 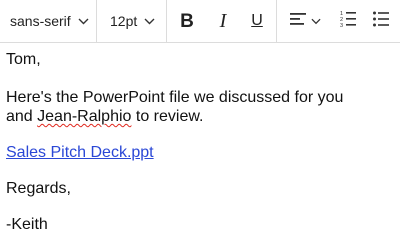 I want to click on underline-icon: U, so click(x=257, y=20).